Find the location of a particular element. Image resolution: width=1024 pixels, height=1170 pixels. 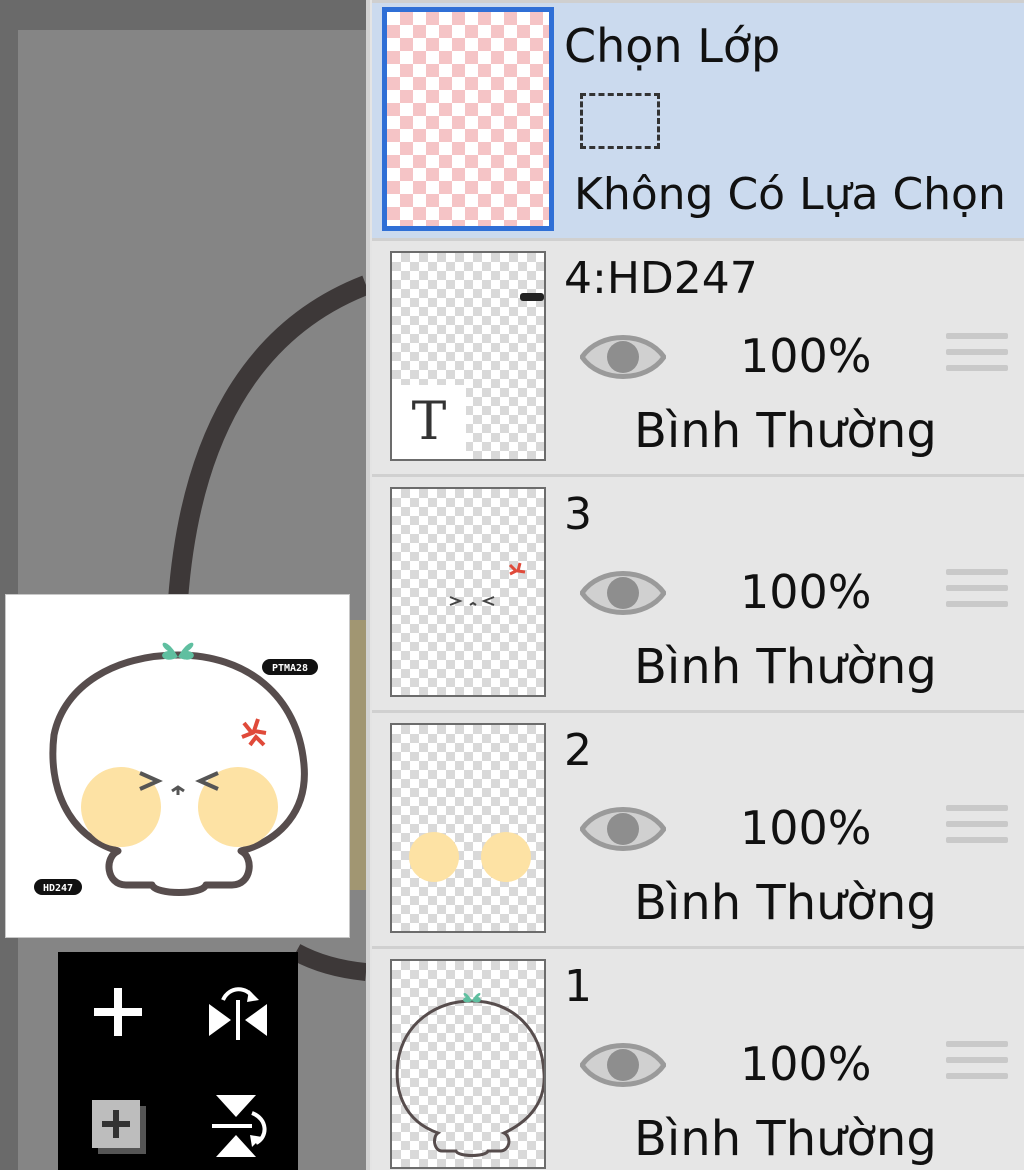

selection-layer-title: Chọn Lớp is located at coordinates (672, 46).